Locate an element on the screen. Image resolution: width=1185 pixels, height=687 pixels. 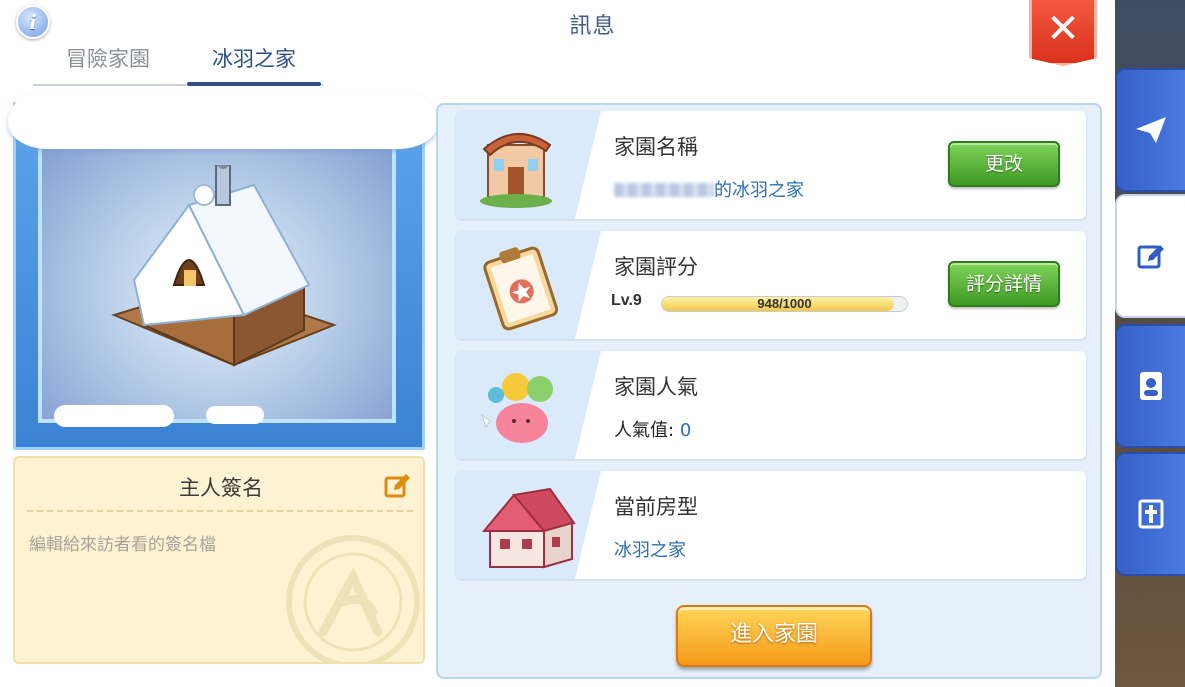
house-type-label: 當前房型 is located at coordinates (656, 507).